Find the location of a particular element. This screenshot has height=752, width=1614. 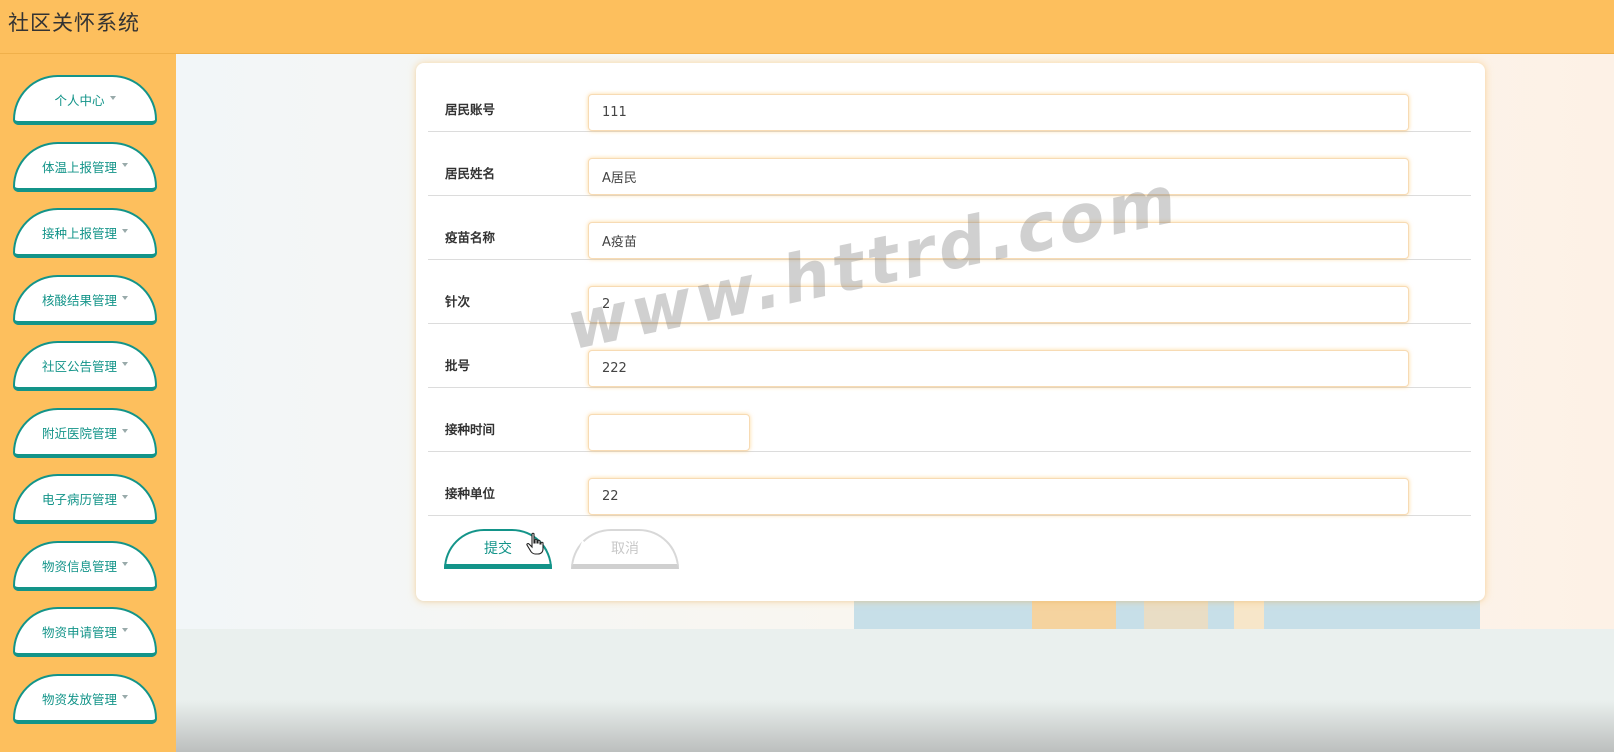

sidebar-item-community-notices: 社区公告管理 is located at coordinates (85, 366).